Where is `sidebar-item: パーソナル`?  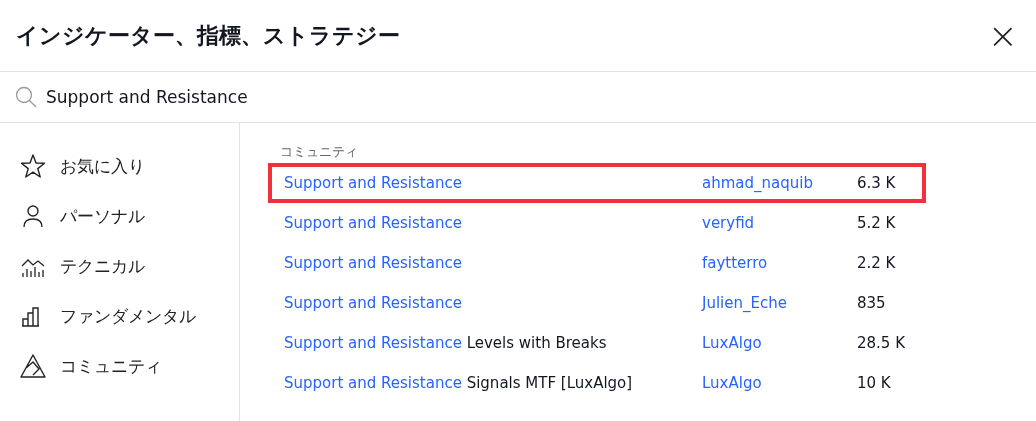 sidebar-item: パーソナル is located at coordinates (119, 216).